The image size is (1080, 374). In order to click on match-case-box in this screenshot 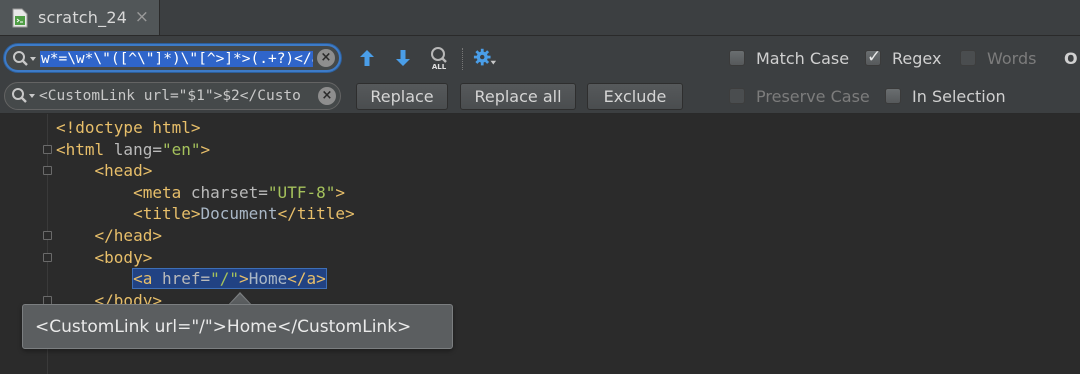, I will do `click(737, 58)`.